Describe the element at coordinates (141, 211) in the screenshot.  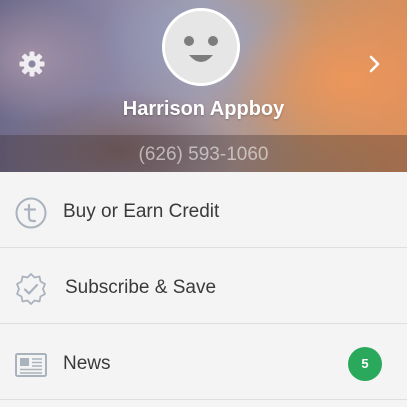
I see `menu-item-label: Buy or Earn Credit` at that location.